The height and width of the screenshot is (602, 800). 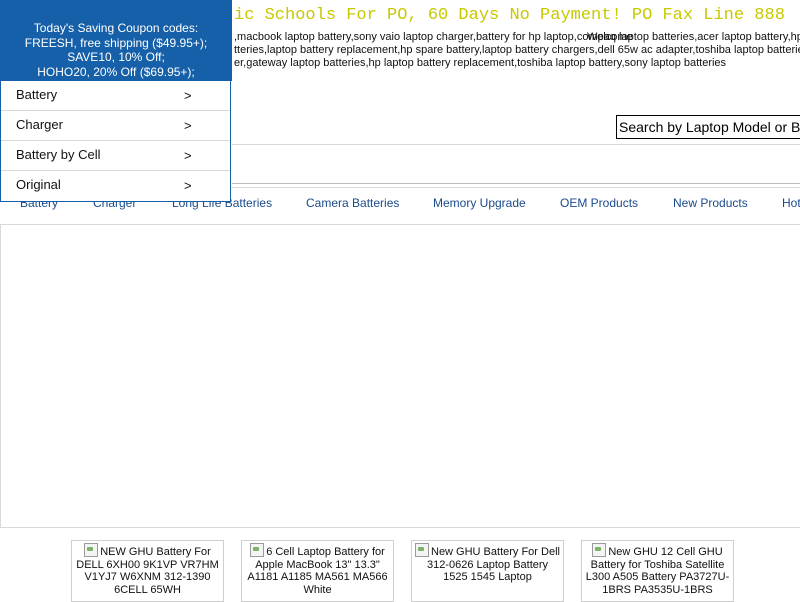 What do you see at coordinates (599, 203) in the screenshot?
I see `nav-item-oem-products: OEM Products` at bounding box center [599, 203].